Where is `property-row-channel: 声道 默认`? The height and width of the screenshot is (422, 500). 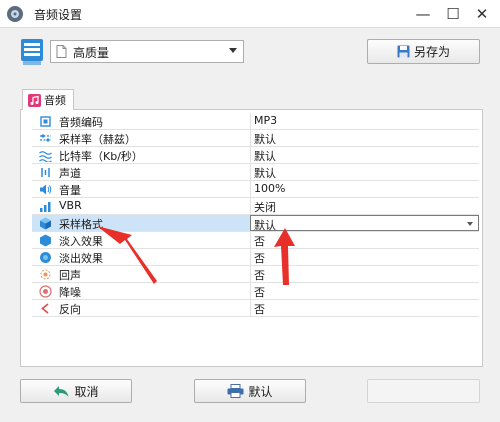
property-row-channel: 声道 默认 is located at coordinates (255, 172).